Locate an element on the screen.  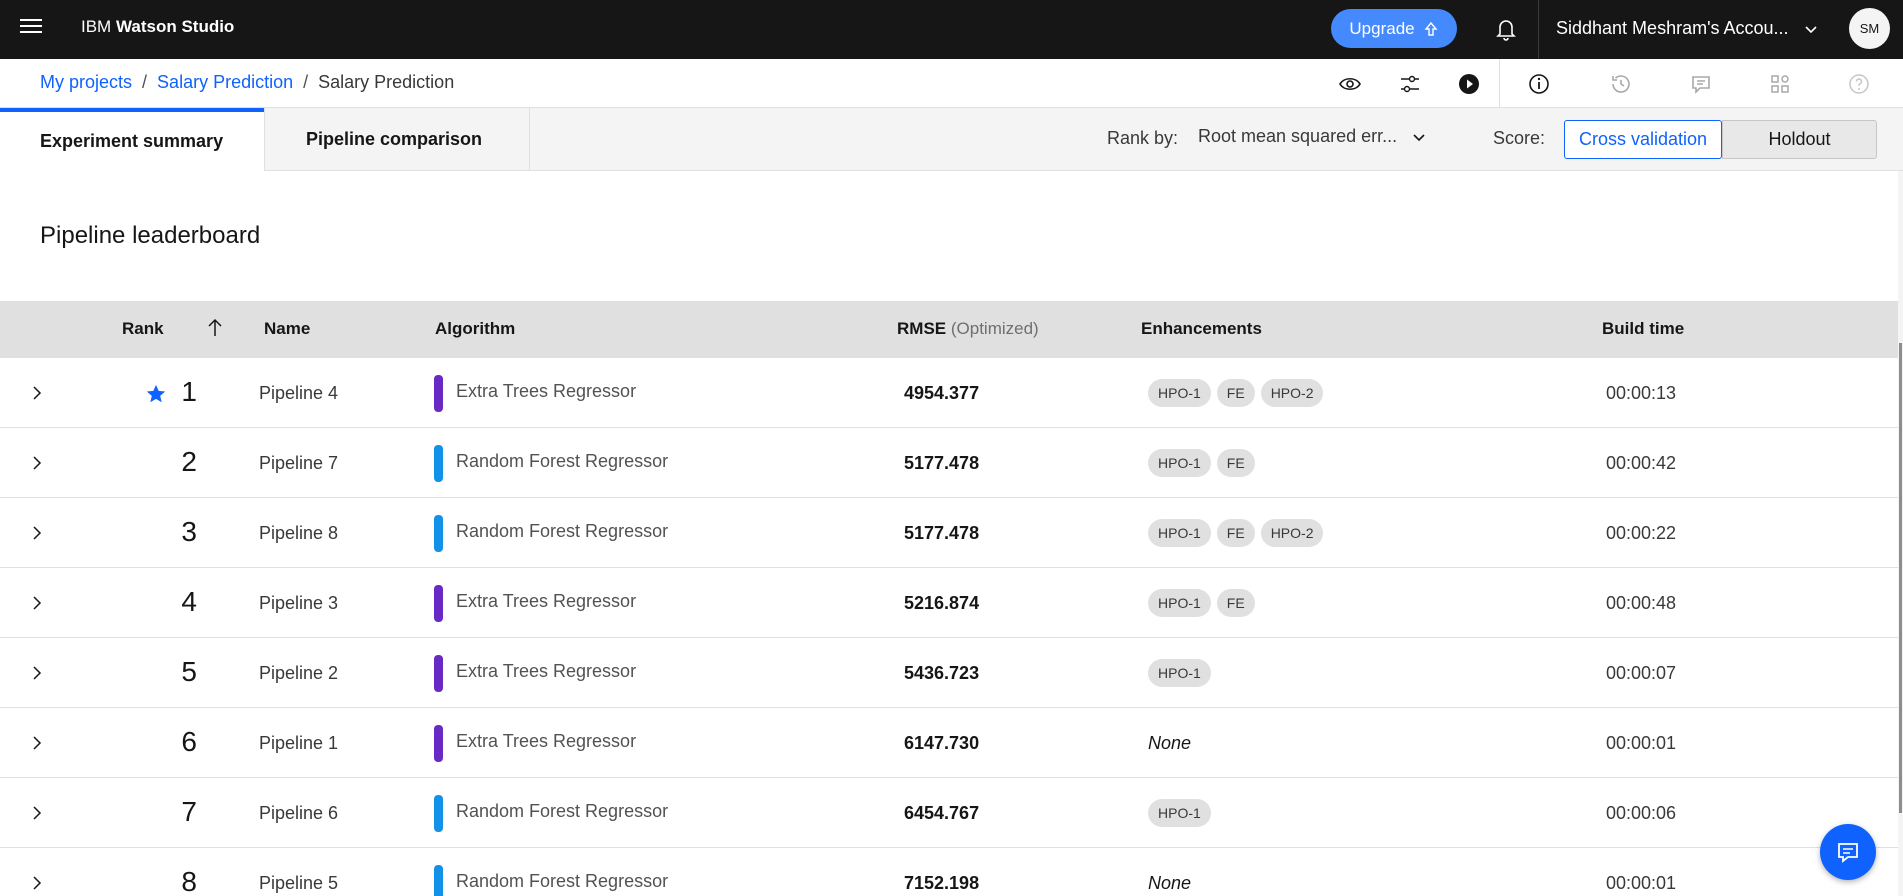
pipeline-name: Pipeline 2 is located at coordinates (299, 673).